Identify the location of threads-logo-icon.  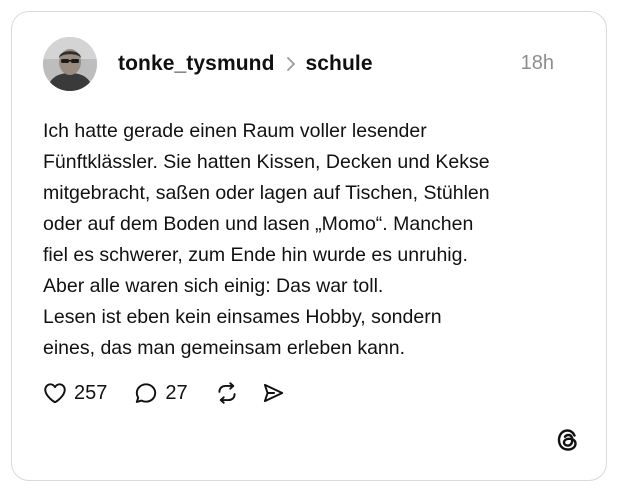
(568, 440).